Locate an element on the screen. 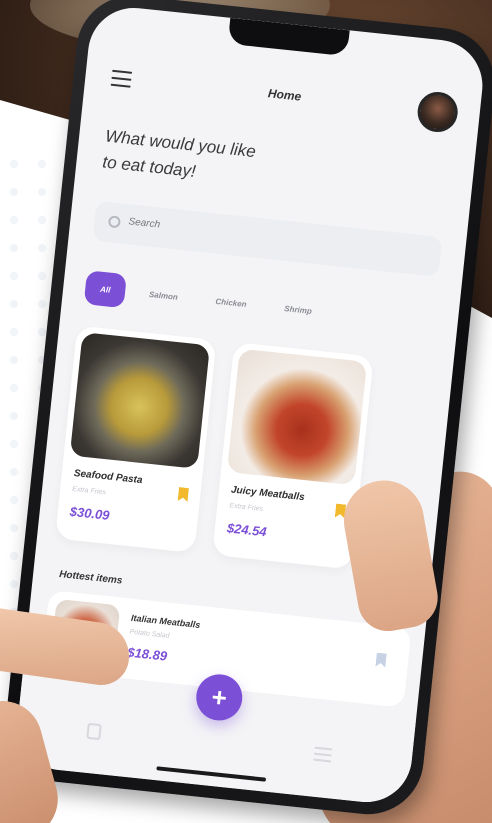 This screenshot has height=823, width=492. food-card-seafood-pasta: Seafood Pasta Extra Fries $30.09 is located at coordinates (135, 439).